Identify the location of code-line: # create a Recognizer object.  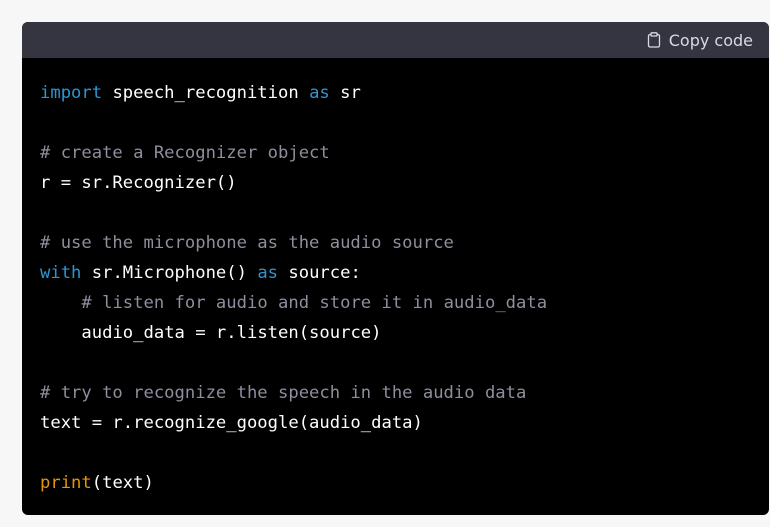
(404, 153).